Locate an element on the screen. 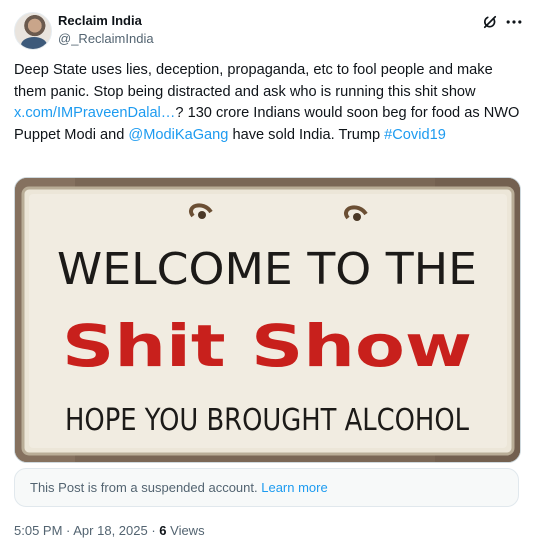 The height and width of the screenshot is (547, 535). avatar-shoulders is located at coordinates (34, 43).